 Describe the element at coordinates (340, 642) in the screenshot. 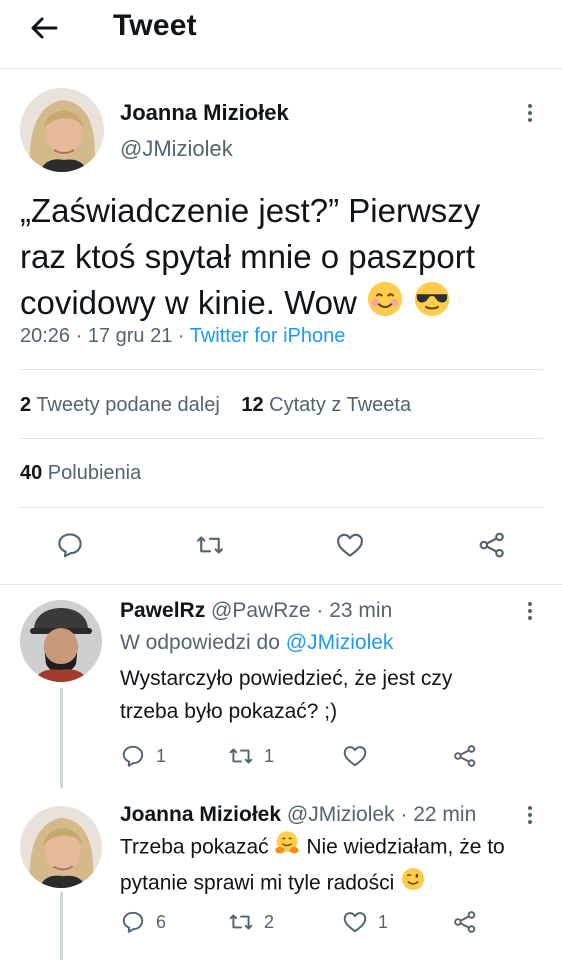

I see `reply-to-handle-link: @JMiziolek` at that location.